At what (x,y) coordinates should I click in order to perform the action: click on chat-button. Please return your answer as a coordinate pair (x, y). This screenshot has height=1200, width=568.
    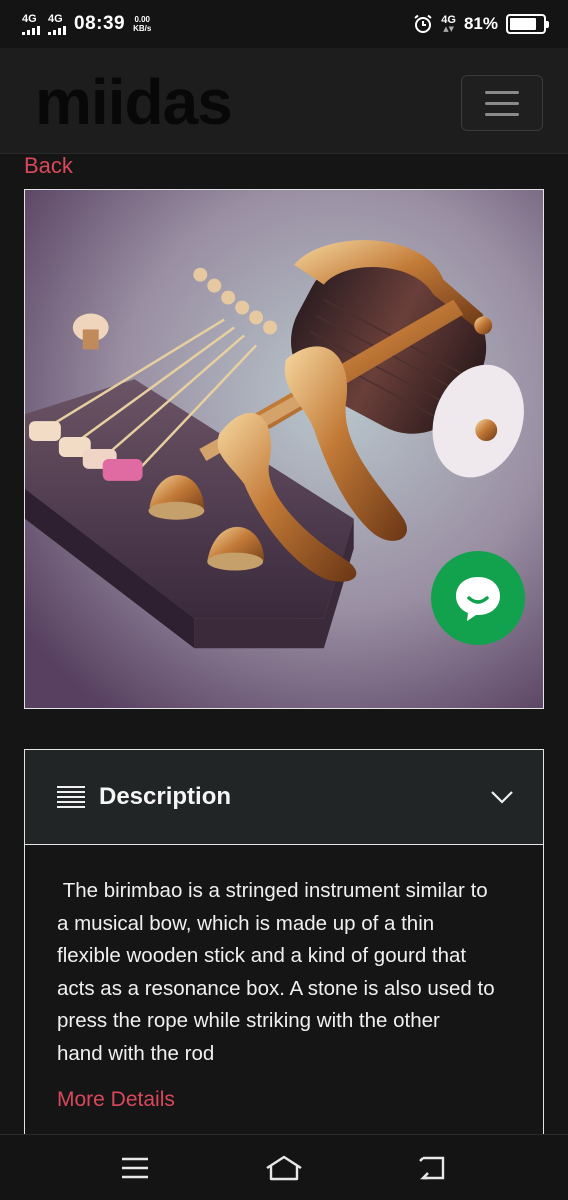
    Looking at the image, I should click on (478, 598).